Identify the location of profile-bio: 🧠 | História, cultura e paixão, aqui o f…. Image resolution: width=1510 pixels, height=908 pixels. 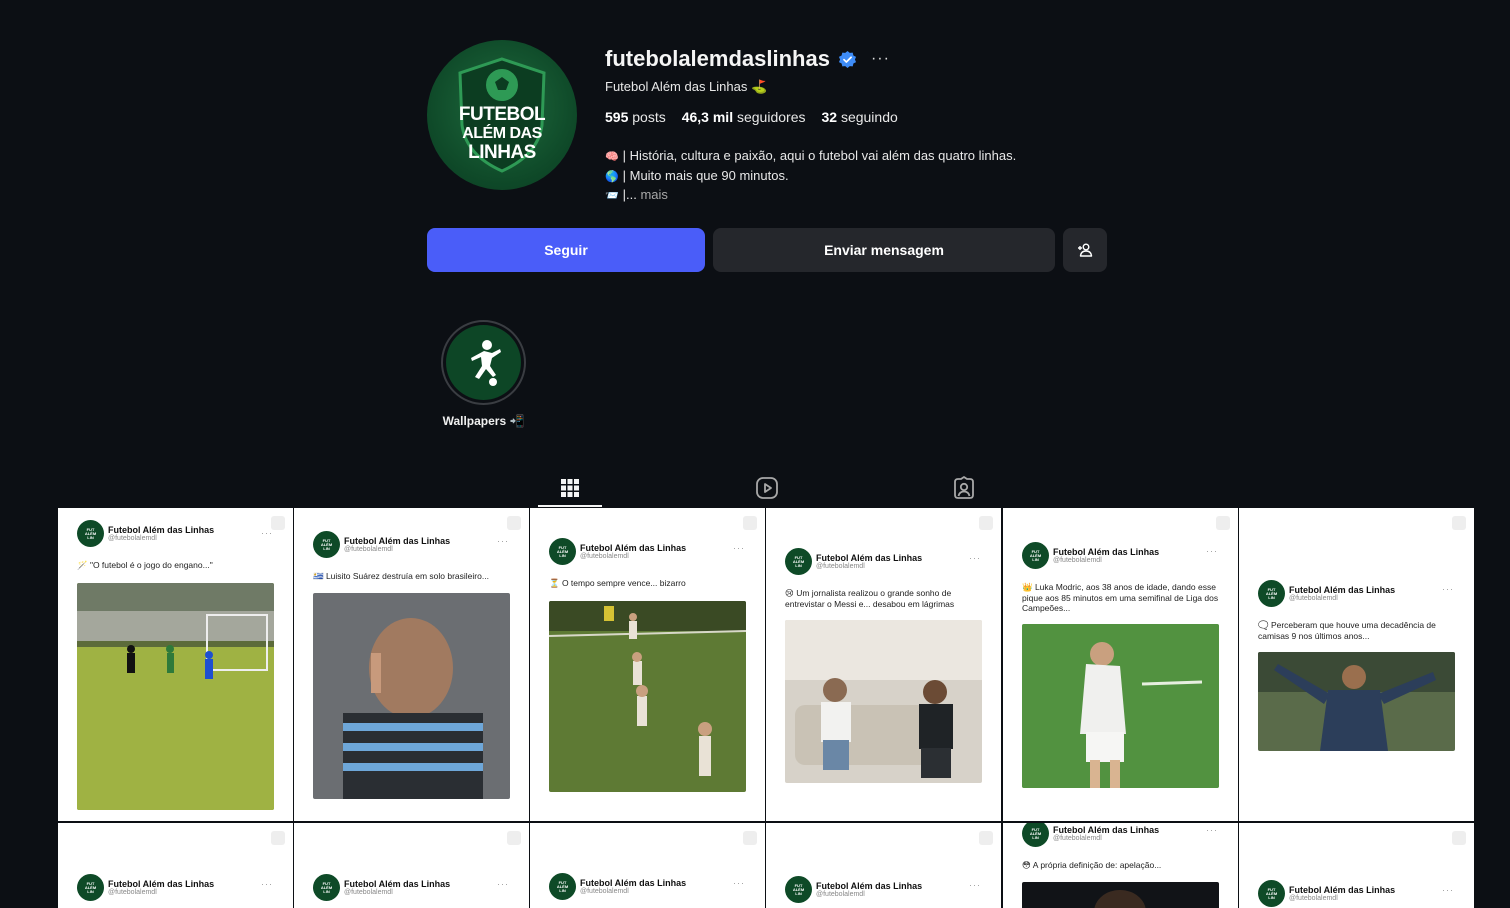
(840, 176).